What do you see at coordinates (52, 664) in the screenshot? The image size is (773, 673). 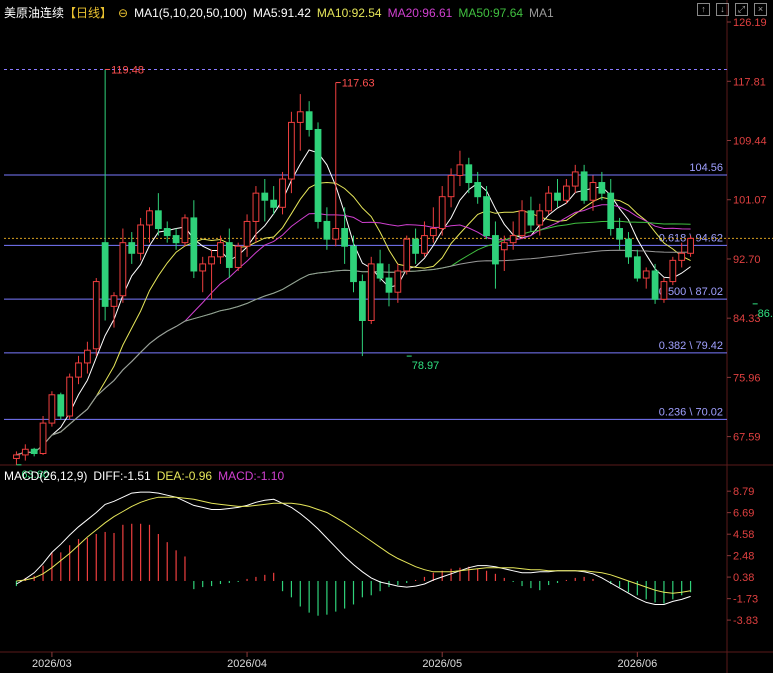 I see `time-axis-label: 2026/03` at bounding box center [52, 664].